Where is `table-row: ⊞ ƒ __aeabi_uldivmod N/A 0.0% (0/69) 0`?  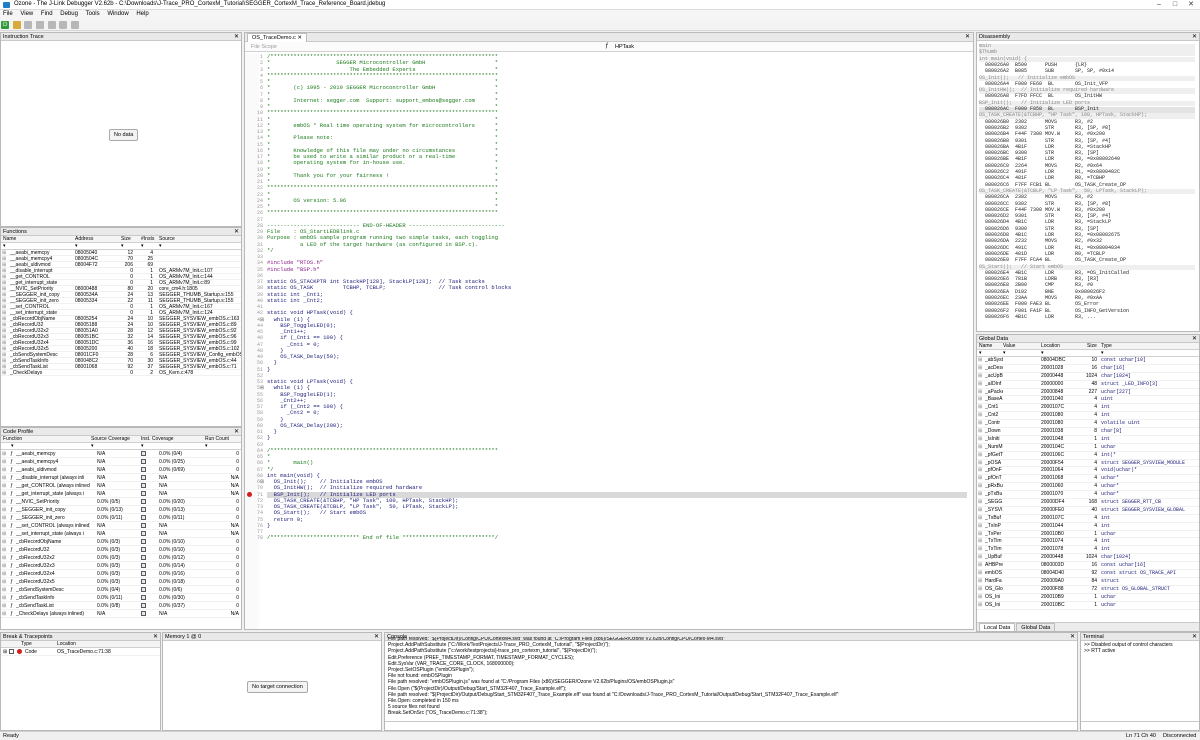
table-row: ⊞ ƒ __aeabi_uldivmod N/A 0.0% (0/69) 0 is located at coordinates (121, 470).